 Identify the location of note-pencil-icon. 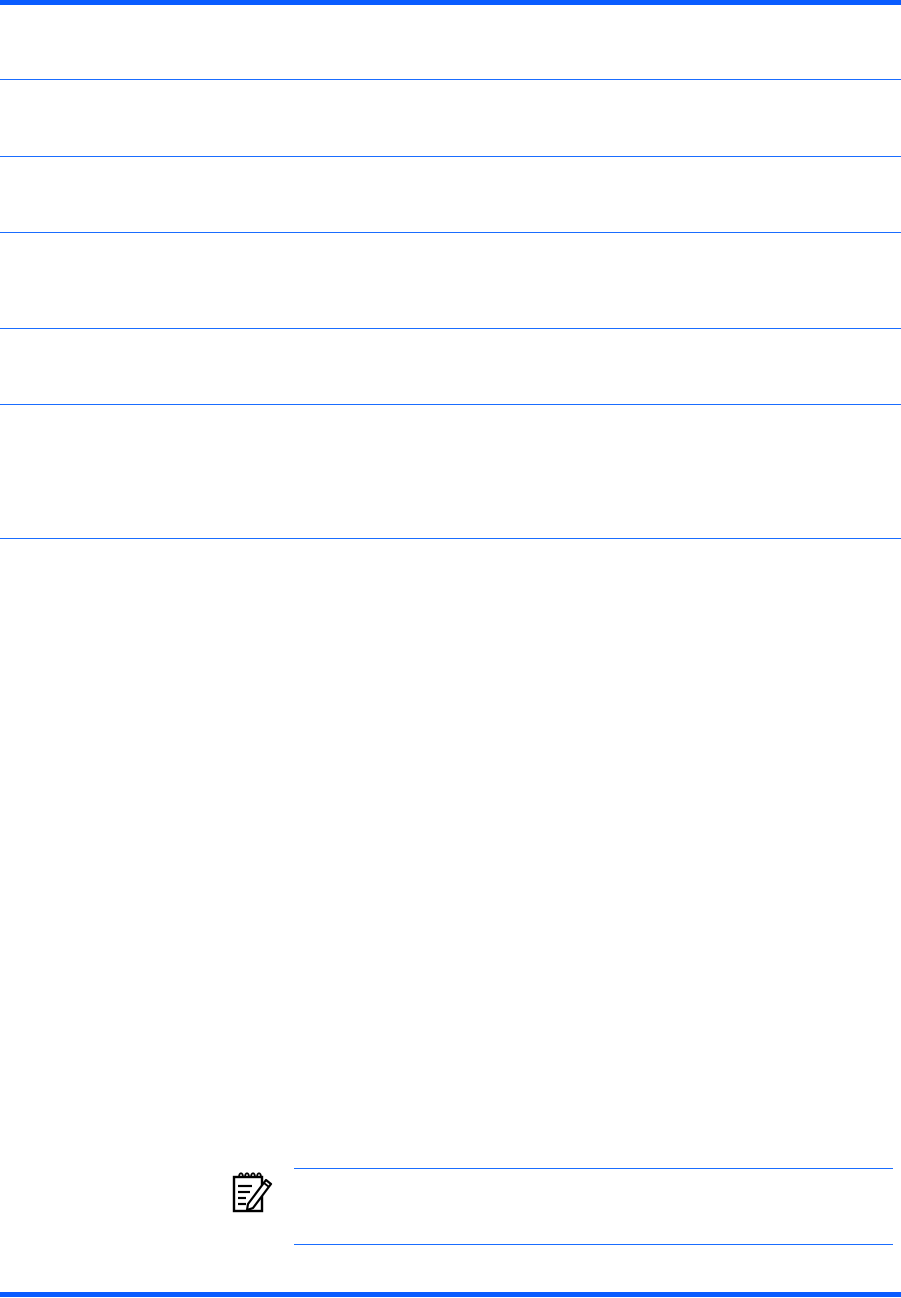
(252, 1192).